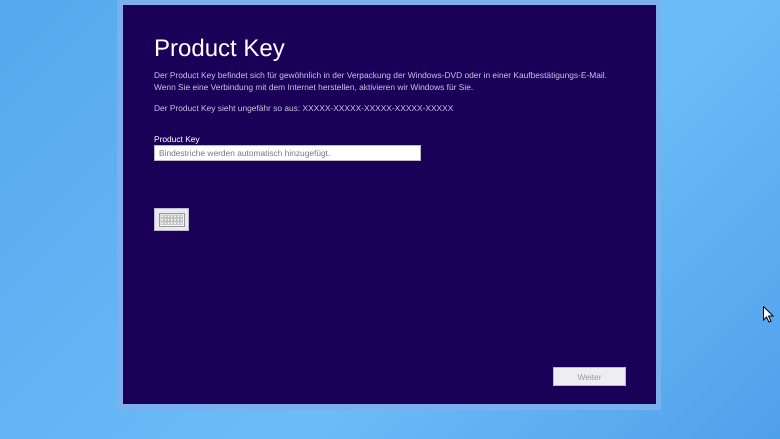 This screenshot has width=780, height=439. Describe the element at coordinates (381, 81) in the screenshot. I see `description-text: Der Product Key befindet sich für gewöhnlich in der Verpackung der Windows-DVD oder in einer Kaufbestätigungs-E-Mail. Wenn Sie eine Verbindung mit dem Internet herstellen, aktivieren wir Windows für Sie.` at that location.